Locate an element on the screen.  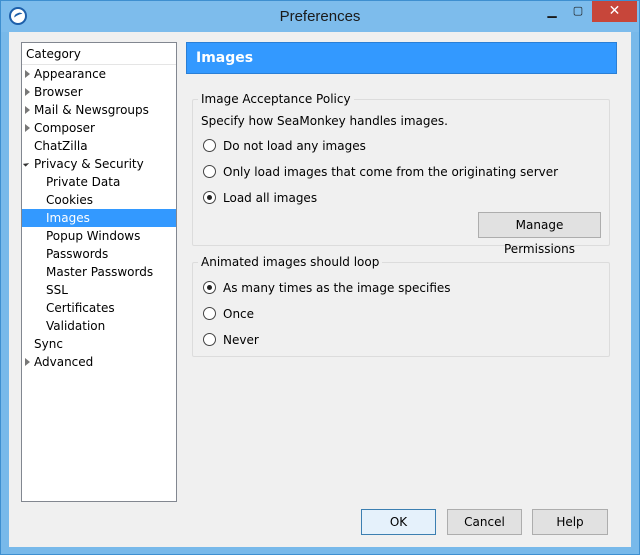
tree-item-composer: Composer is located at coordinates (99, 128).